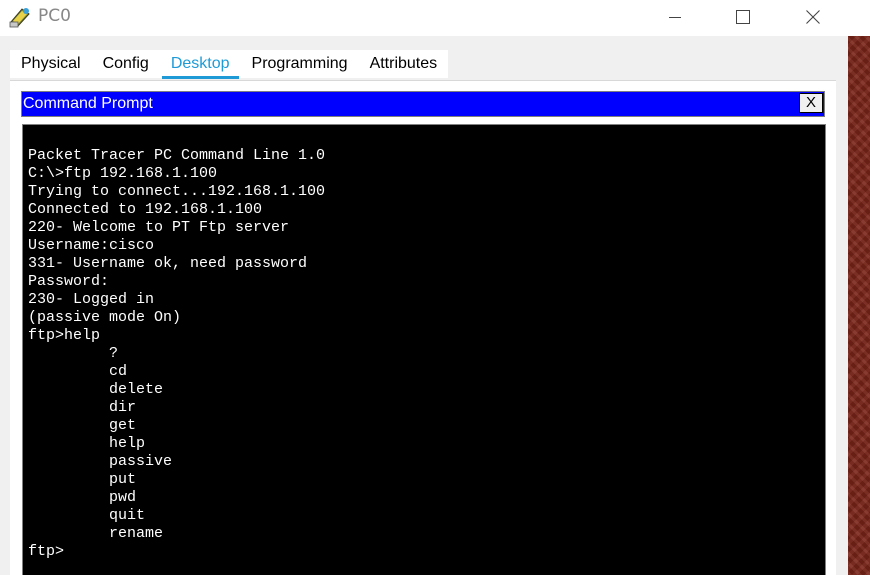 The image size is (870, 575). I want to click on close-window-button, so click(813, 17).